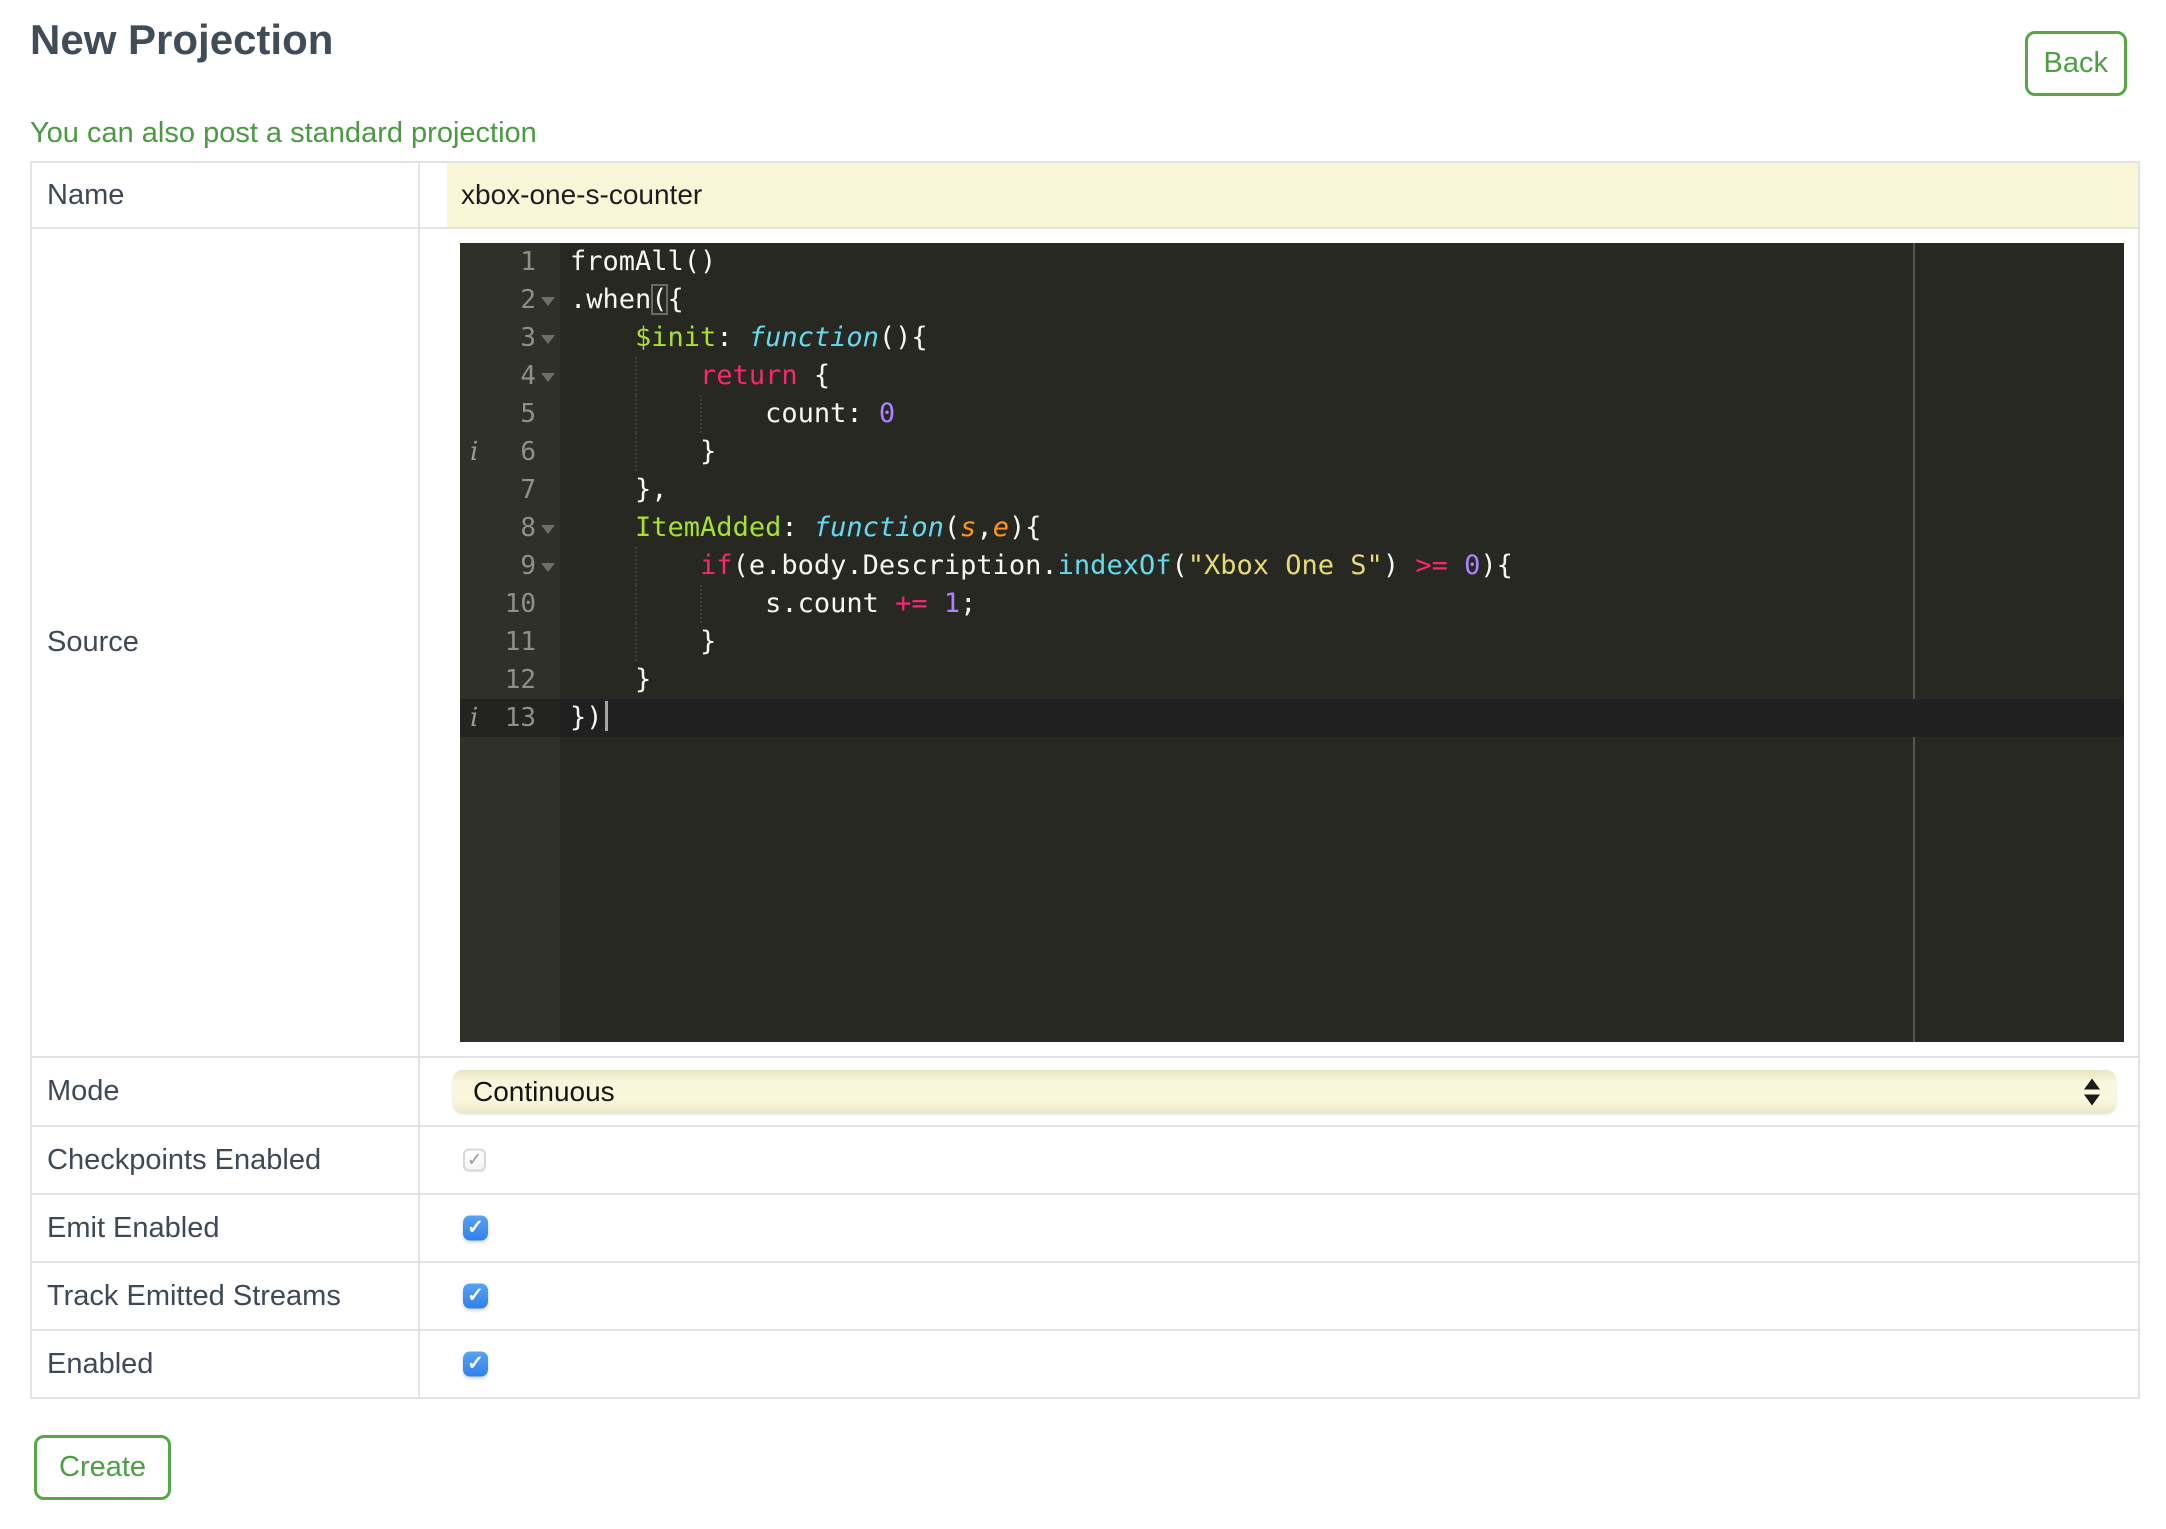 The height and width of the screenshot is (1529, 2166). What do you see at coordinates (611, 299) in the screenshot?
I see `code-token: .when` at bounding box center [611, 299].